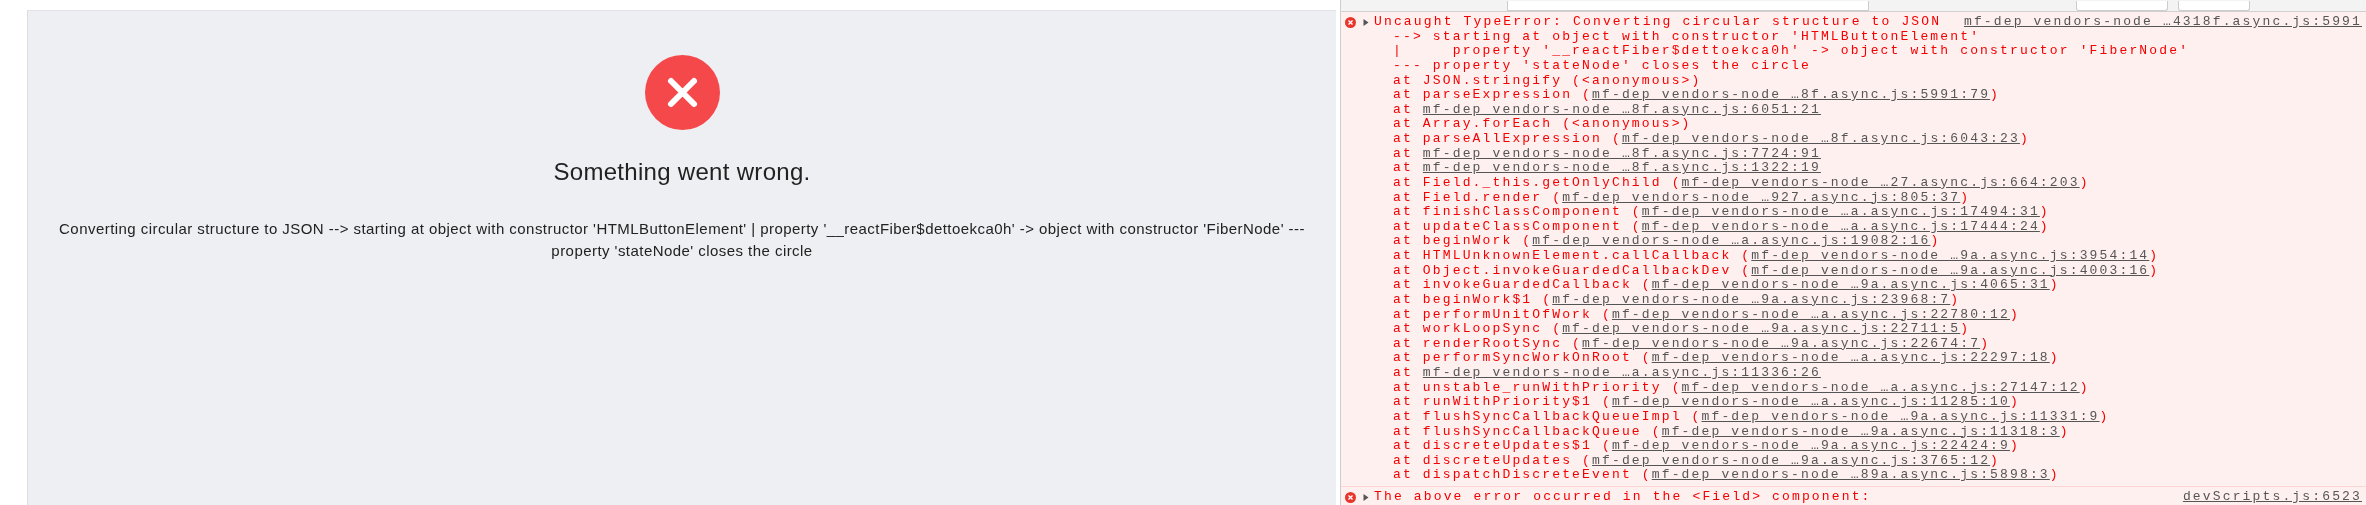  What do you see at coordinates (1791, 460) in the screenshot?
I see `source-link: mf-dep_vendors-node_…9a.async.js:3765:12` at bounding box center [1791, 460].